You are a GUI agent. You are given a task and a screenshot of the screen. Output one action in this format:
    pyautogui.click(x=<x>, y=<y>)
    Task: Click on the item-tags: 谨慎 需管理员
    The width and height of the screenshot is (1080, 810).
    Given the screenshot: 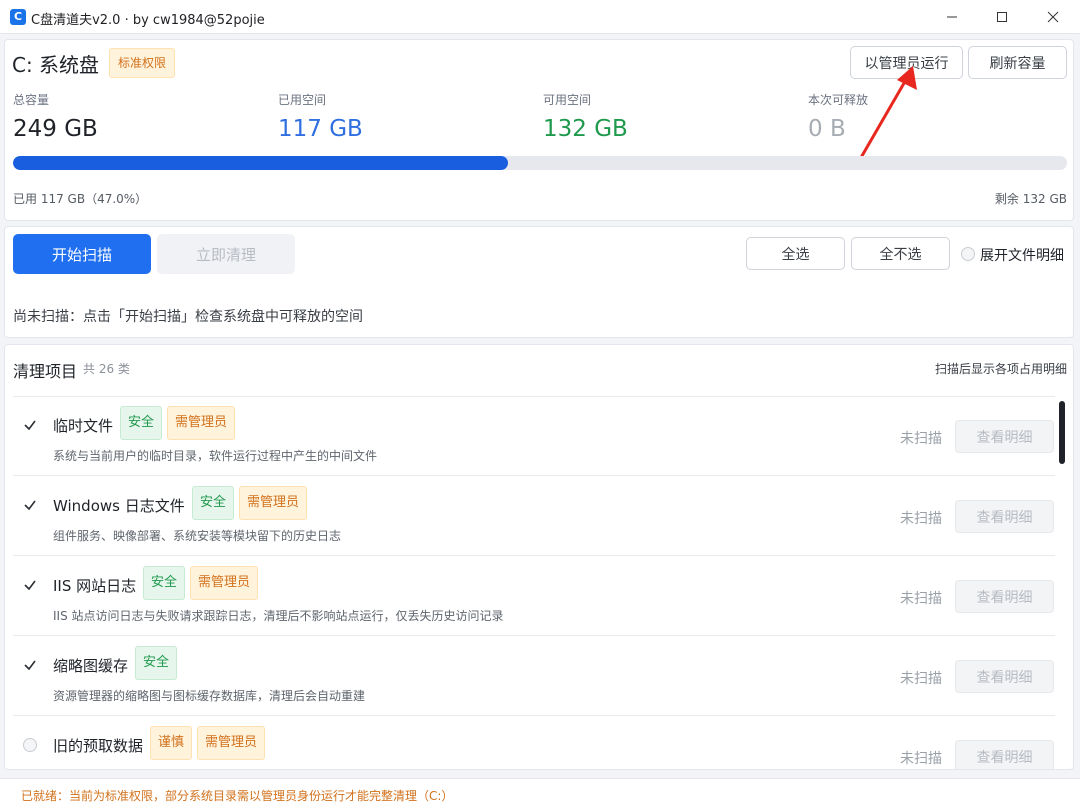 What is the action you would take?
    pyautogui.click(x=208, y=743)
    